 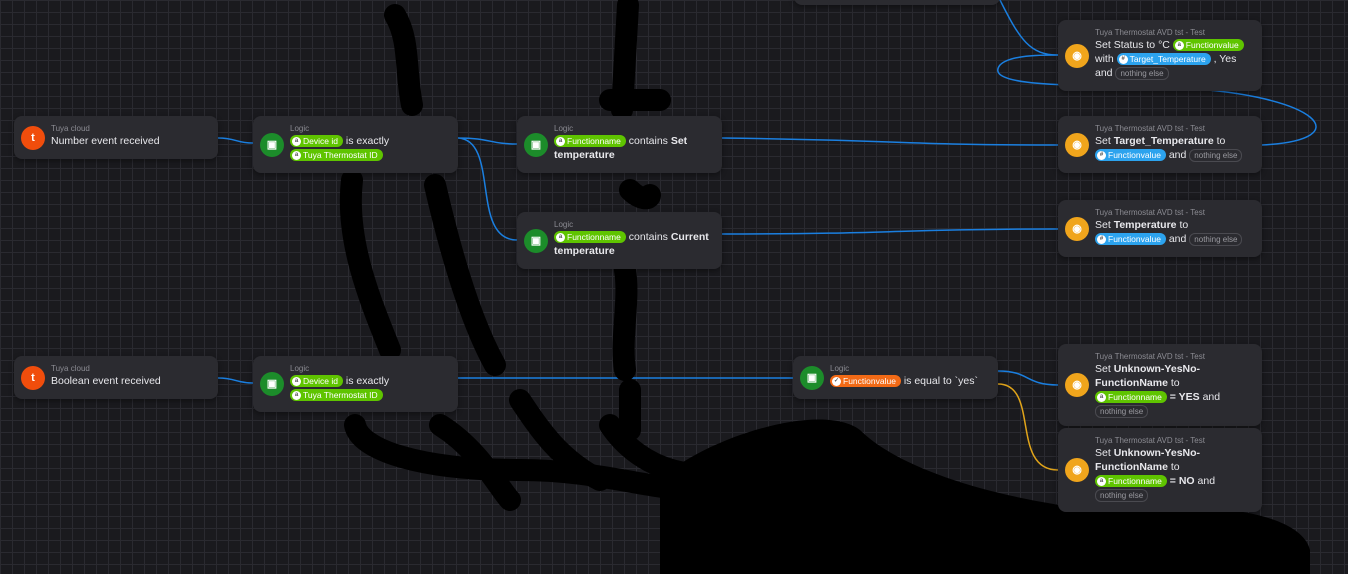 What do you see at coordinates (940, 381) in the screenshot?
I see `condition-text: is equal to `yes`` at bounding box center [940, 381].